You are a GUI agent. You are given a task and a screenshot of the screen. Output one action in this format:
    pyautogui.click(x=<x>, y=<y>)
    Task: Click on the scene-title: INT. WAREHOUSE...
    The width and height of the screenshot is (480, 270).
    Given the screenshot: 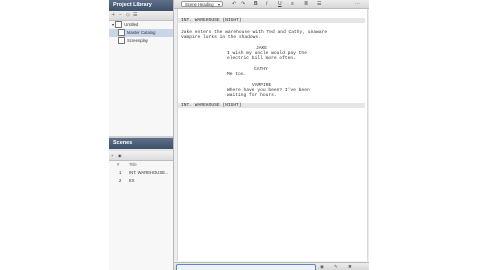 What is the action you would take?
    pyautogui.click(x=149, y=172)
    